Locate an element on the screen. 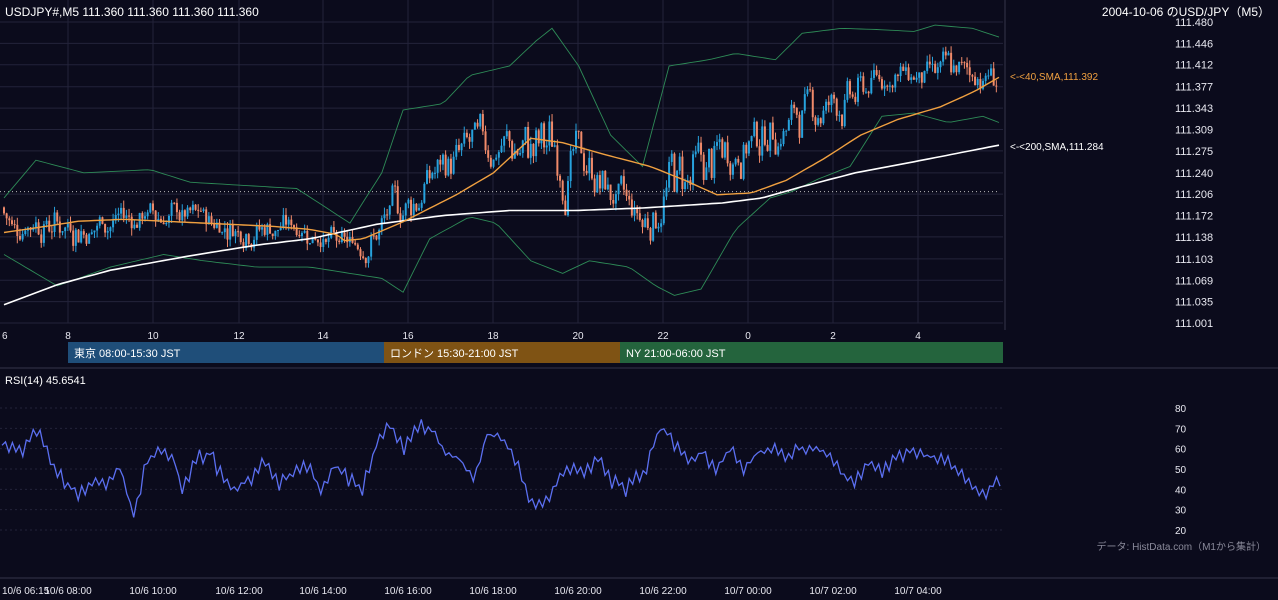 This screenshot has width=1278, height=600. date-tick-label: 10/6 18:00 is located at coordinates (493, 591).